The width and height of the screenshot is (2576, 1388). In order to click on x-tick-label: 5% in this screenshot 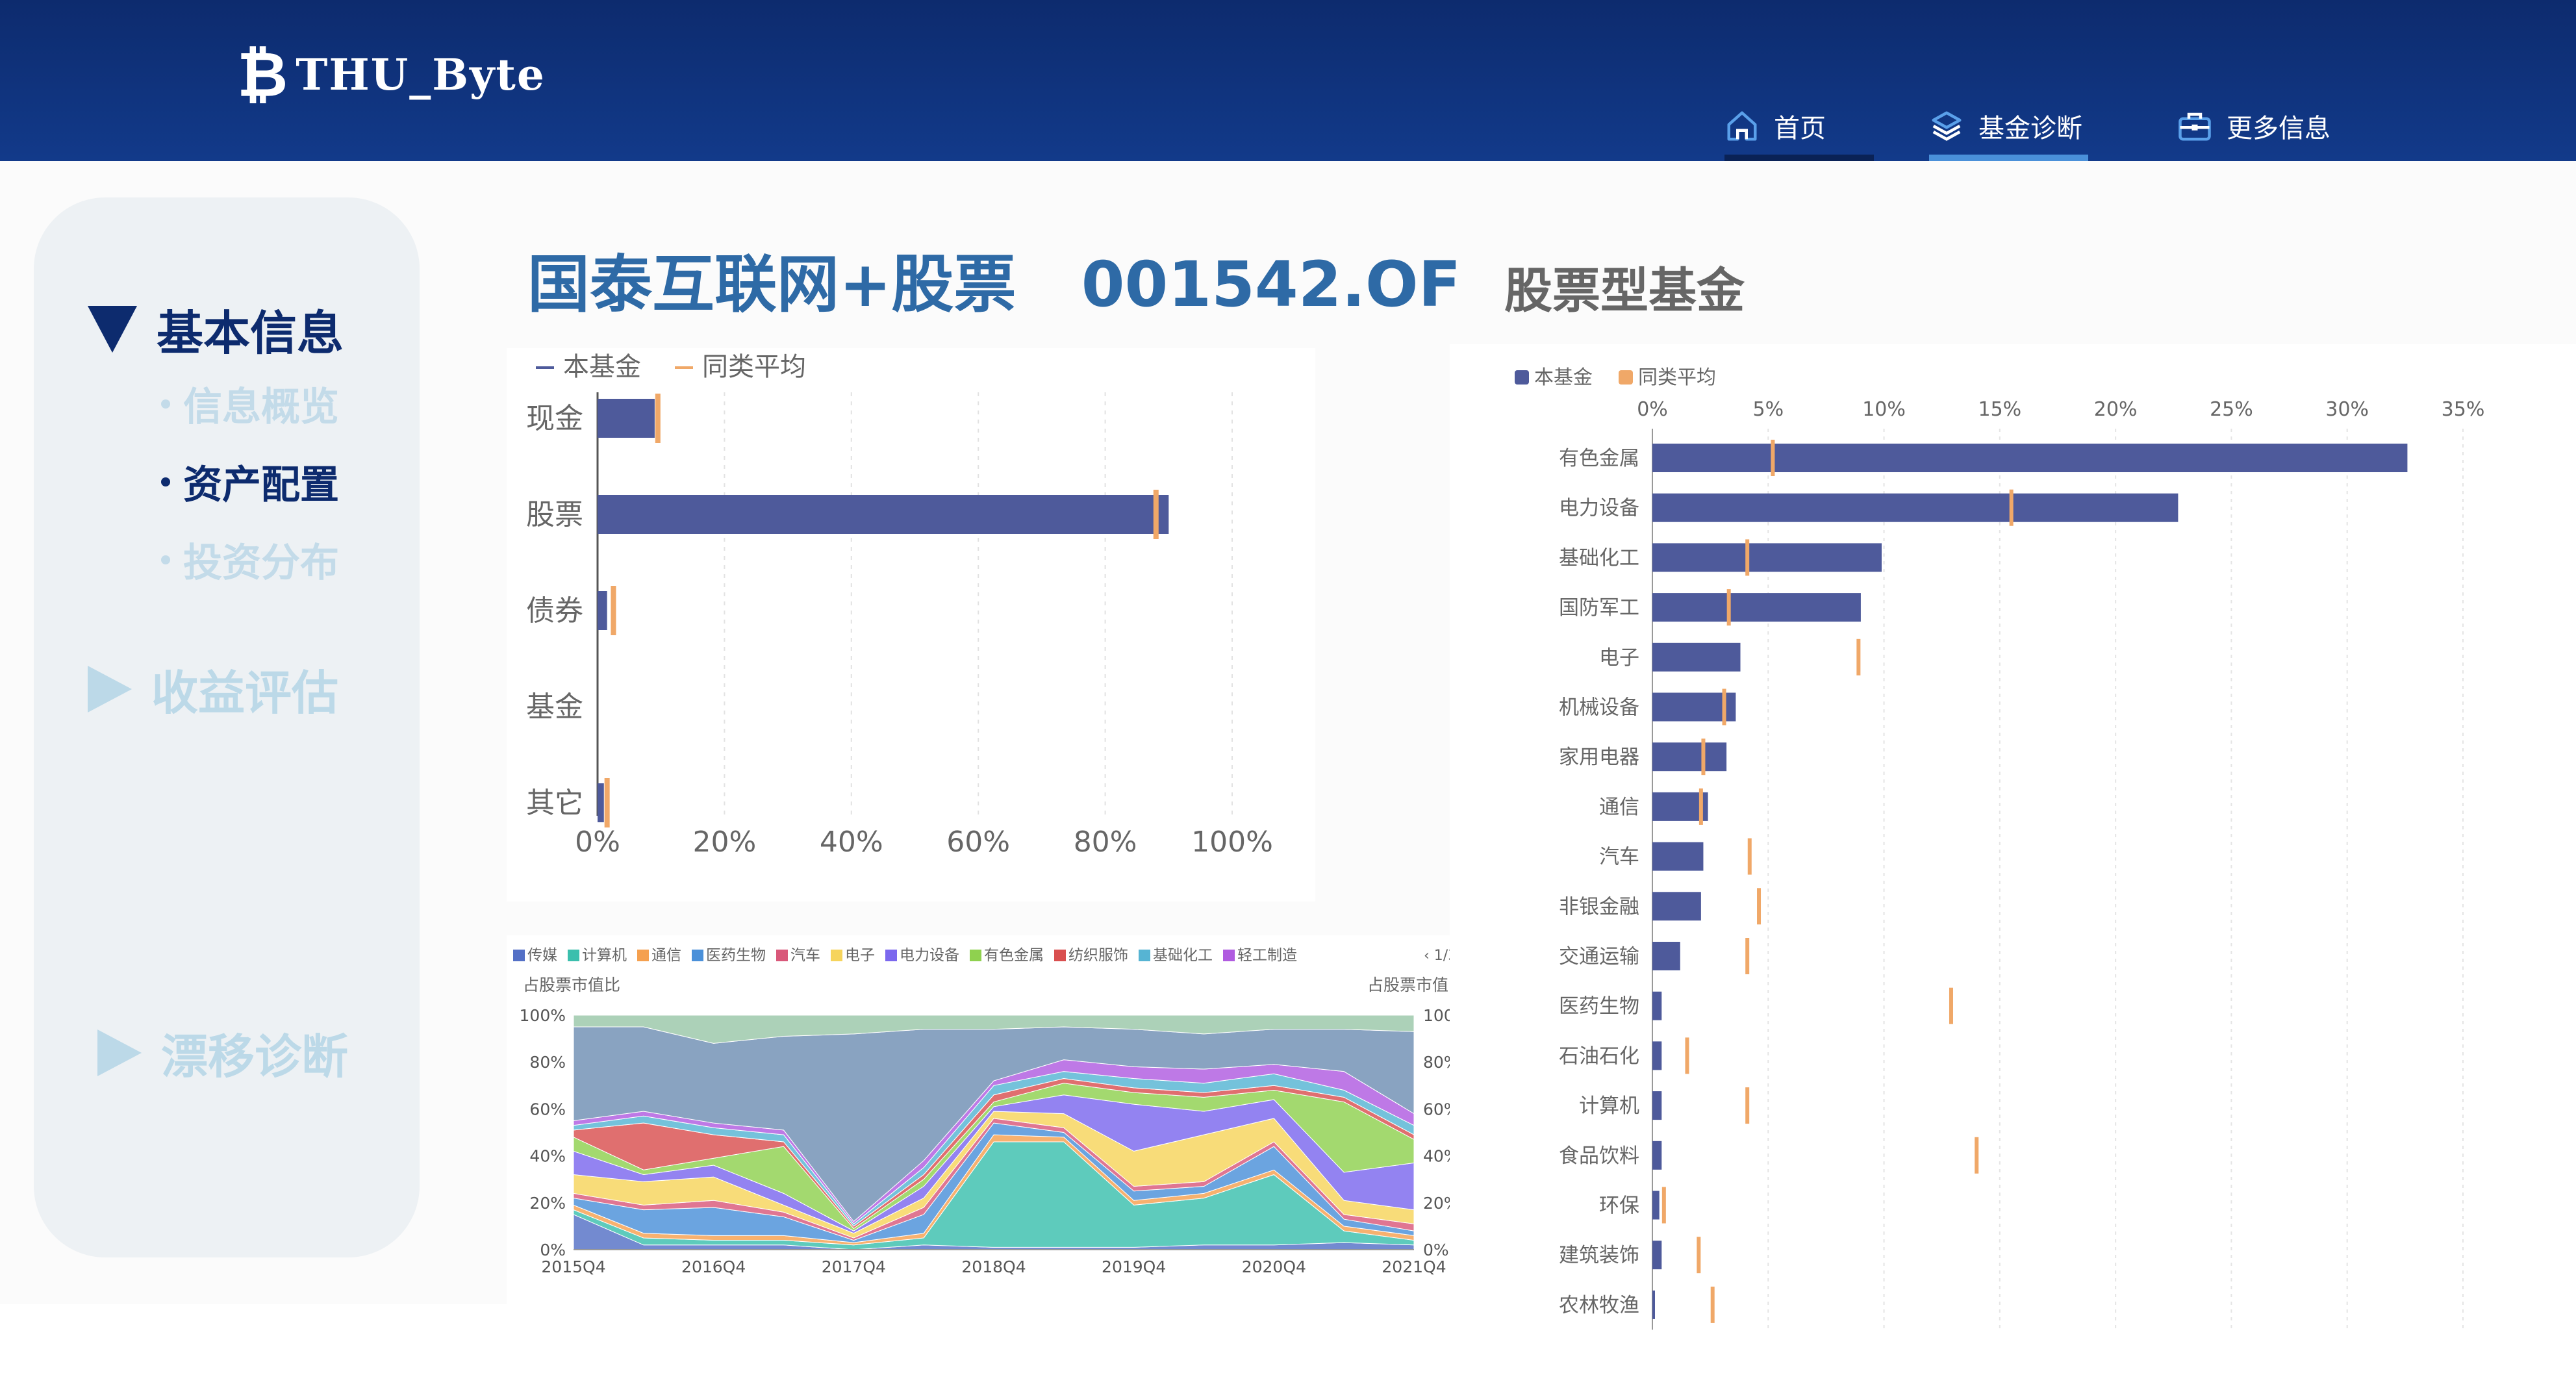, I will do `click(1768, 410)`.